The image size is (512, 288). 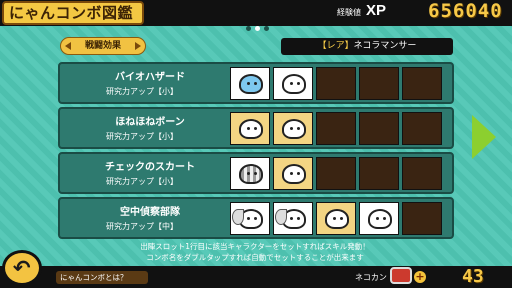 What do you see at coordinates (401, 275) in the screenshot?
I see `catcan-icon` at bounding box center [401, 275].